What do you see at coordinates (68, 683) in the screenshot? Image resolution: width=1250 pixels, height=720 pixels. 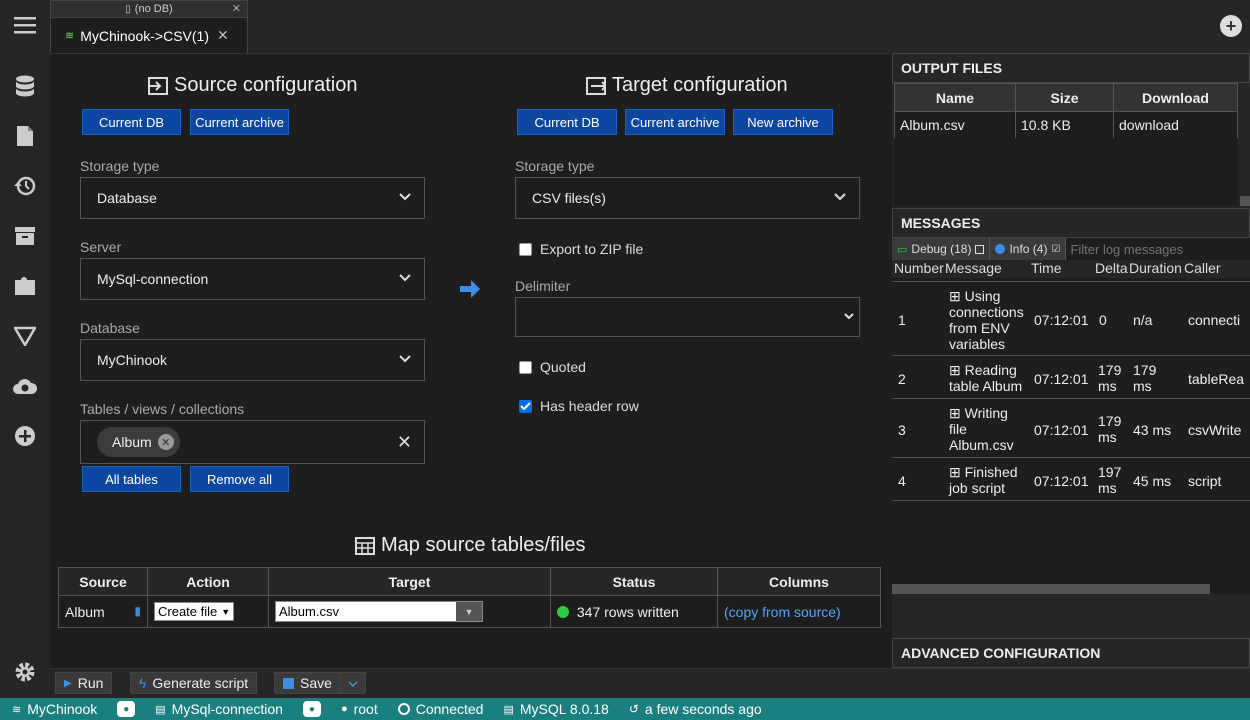 I see `play-icon: ▶` at bounding box center [68, 683].